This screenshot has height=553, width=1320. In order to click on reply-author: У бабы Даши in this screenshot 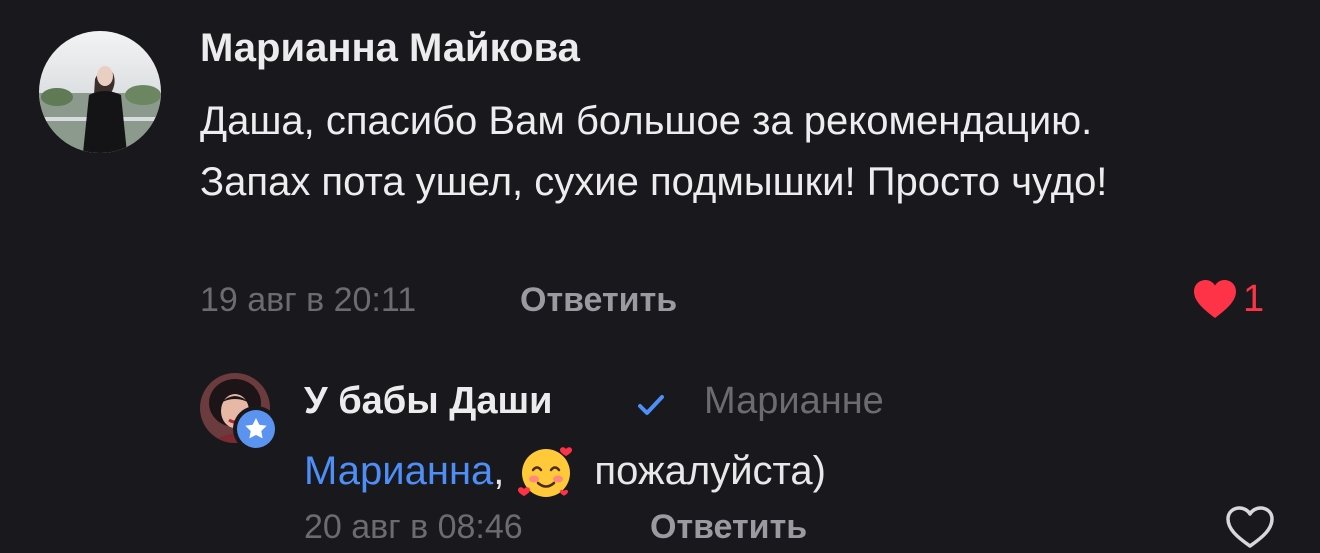, I will do `click(428, 401)`.